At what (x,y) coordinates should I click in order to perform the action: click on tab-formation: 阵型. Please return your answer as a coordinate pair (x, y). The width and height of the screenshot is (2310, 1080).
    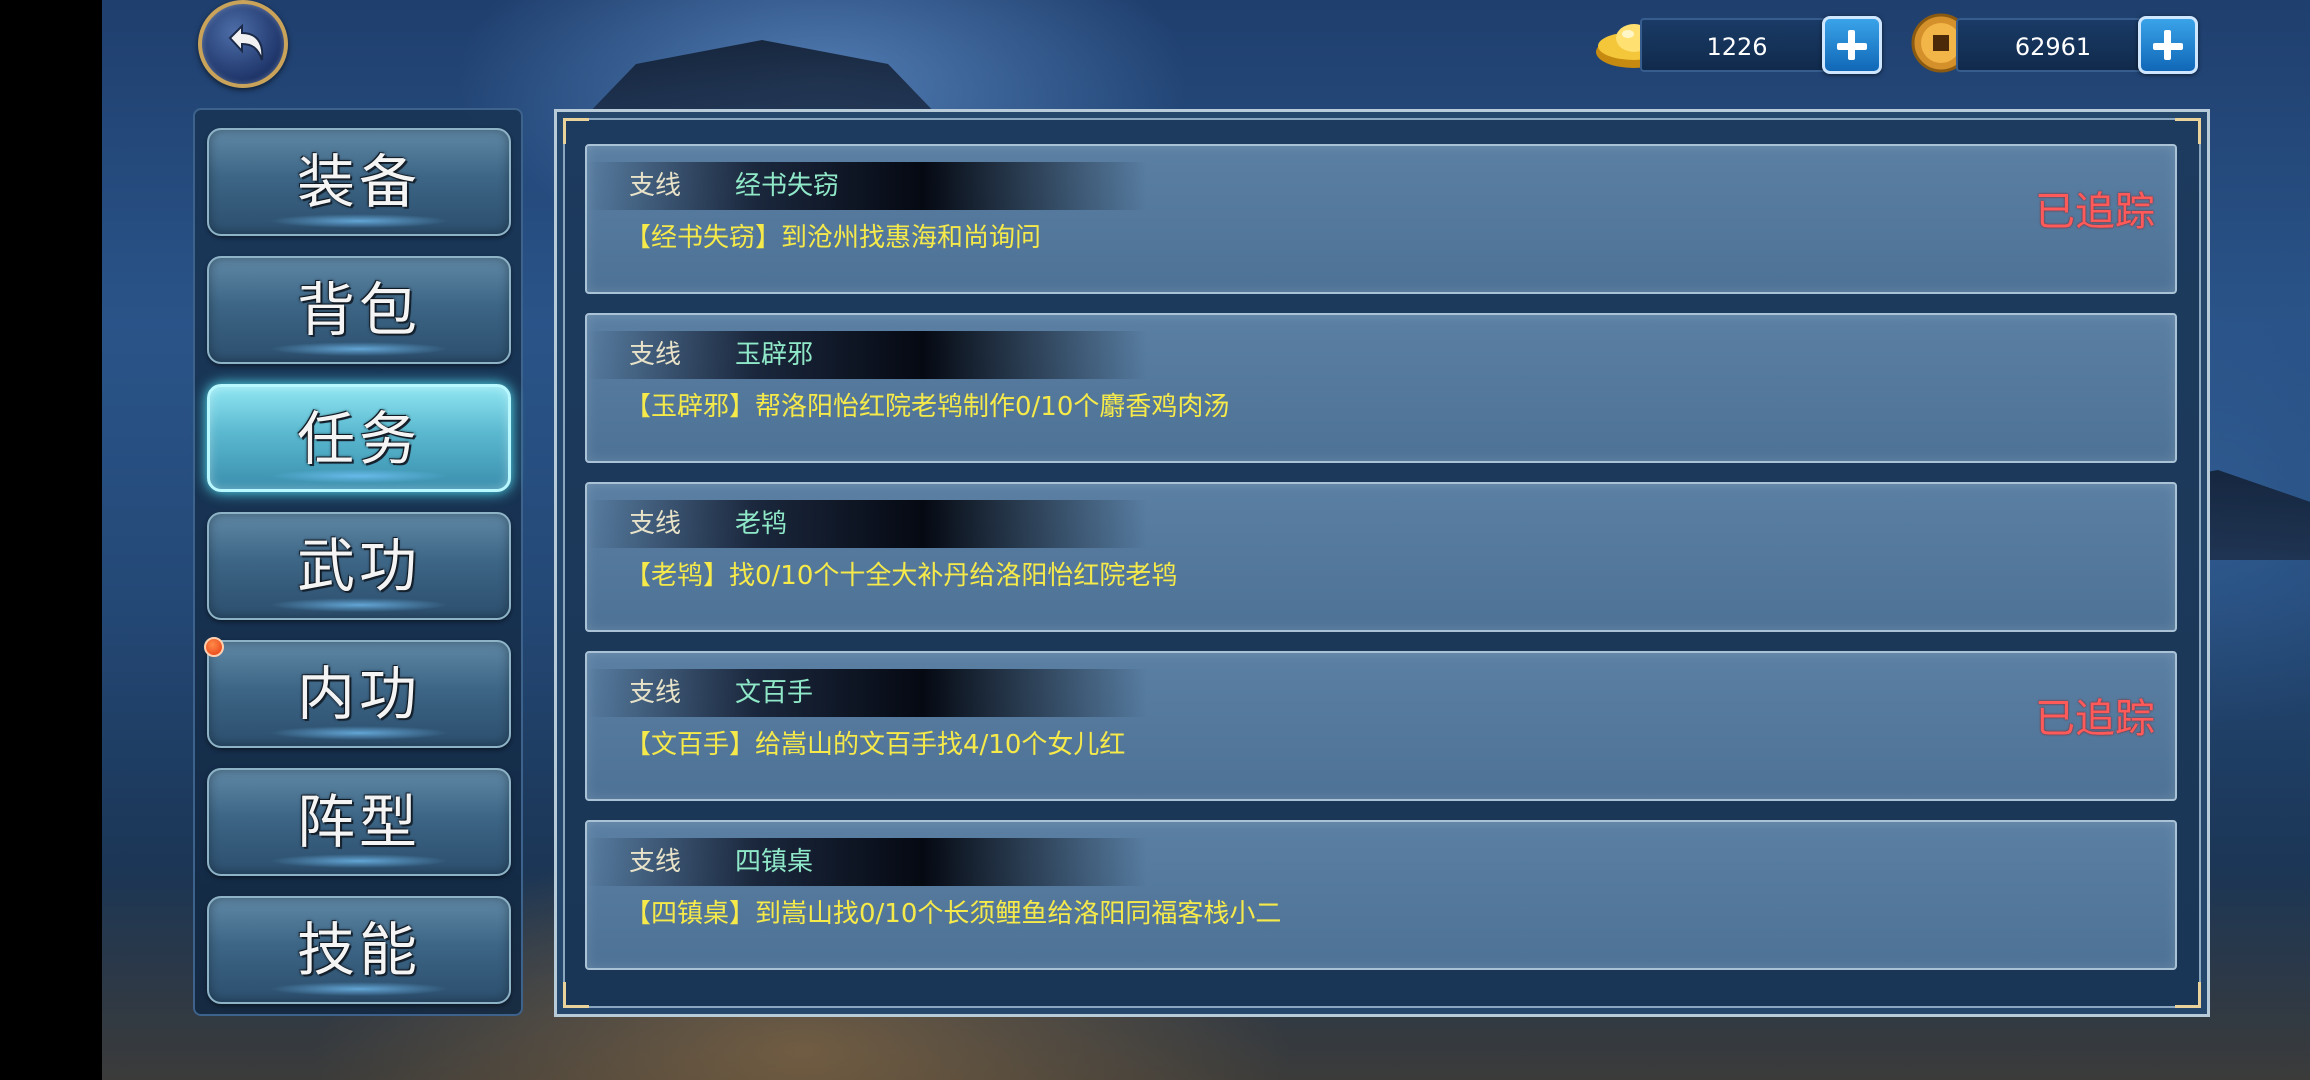
    Looking at the image, I should click on (359, 822).